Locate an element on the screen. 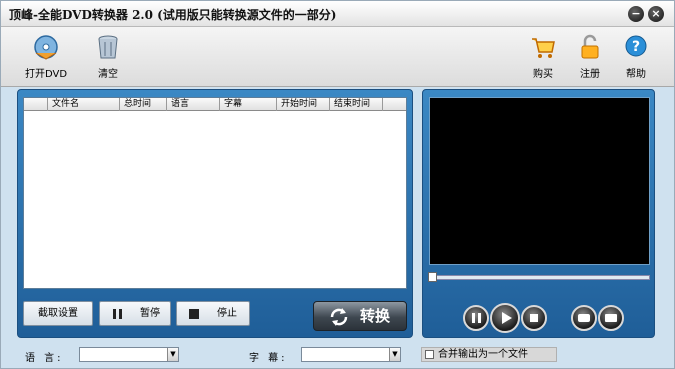  convert-label: 转换 is located at coordinates (375, 316).